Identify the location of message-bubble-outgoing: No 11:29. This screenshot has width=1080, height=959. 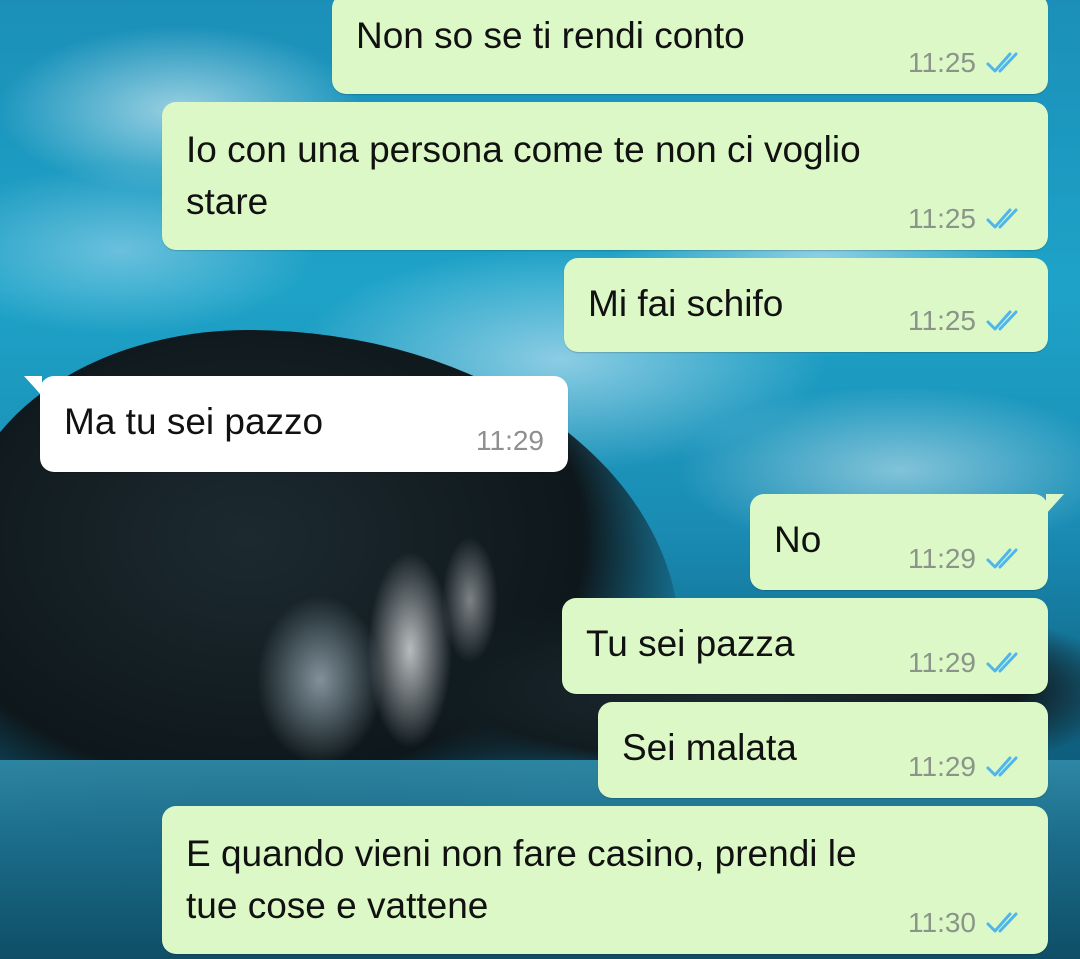
(907, 542).